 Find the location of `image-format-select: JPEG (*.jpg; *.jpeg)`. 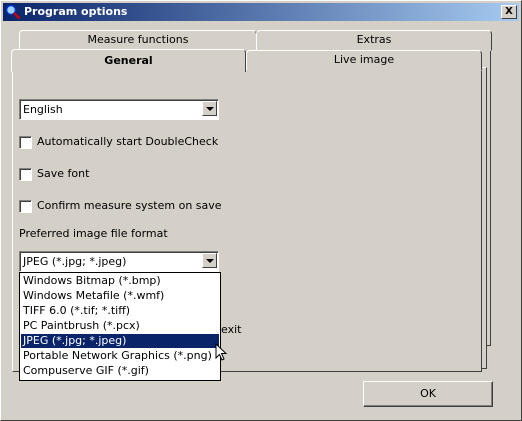

image-format-select: JPEG (*.jpg; *.jpeg) is located at coordinates (119, 261).